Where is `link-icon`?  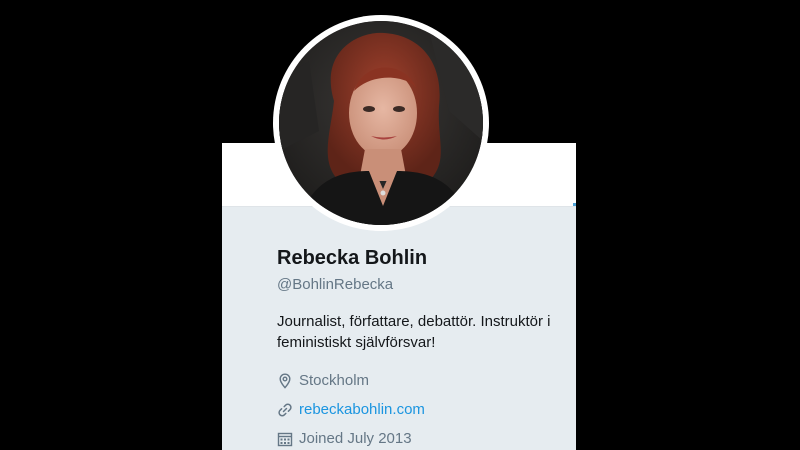 link-icon is located at coordinates (285, 409).